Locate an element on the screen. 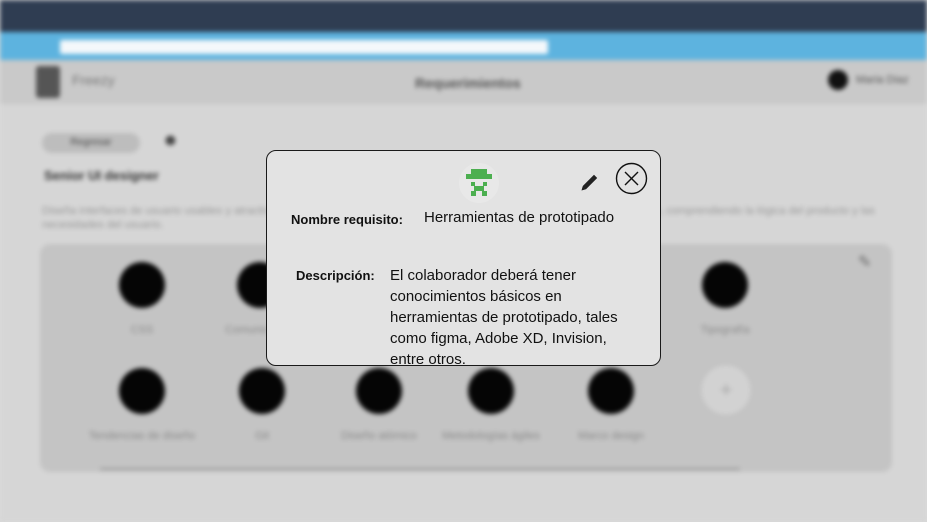  people-icon: ☻ is located at coordinates (173, 143).